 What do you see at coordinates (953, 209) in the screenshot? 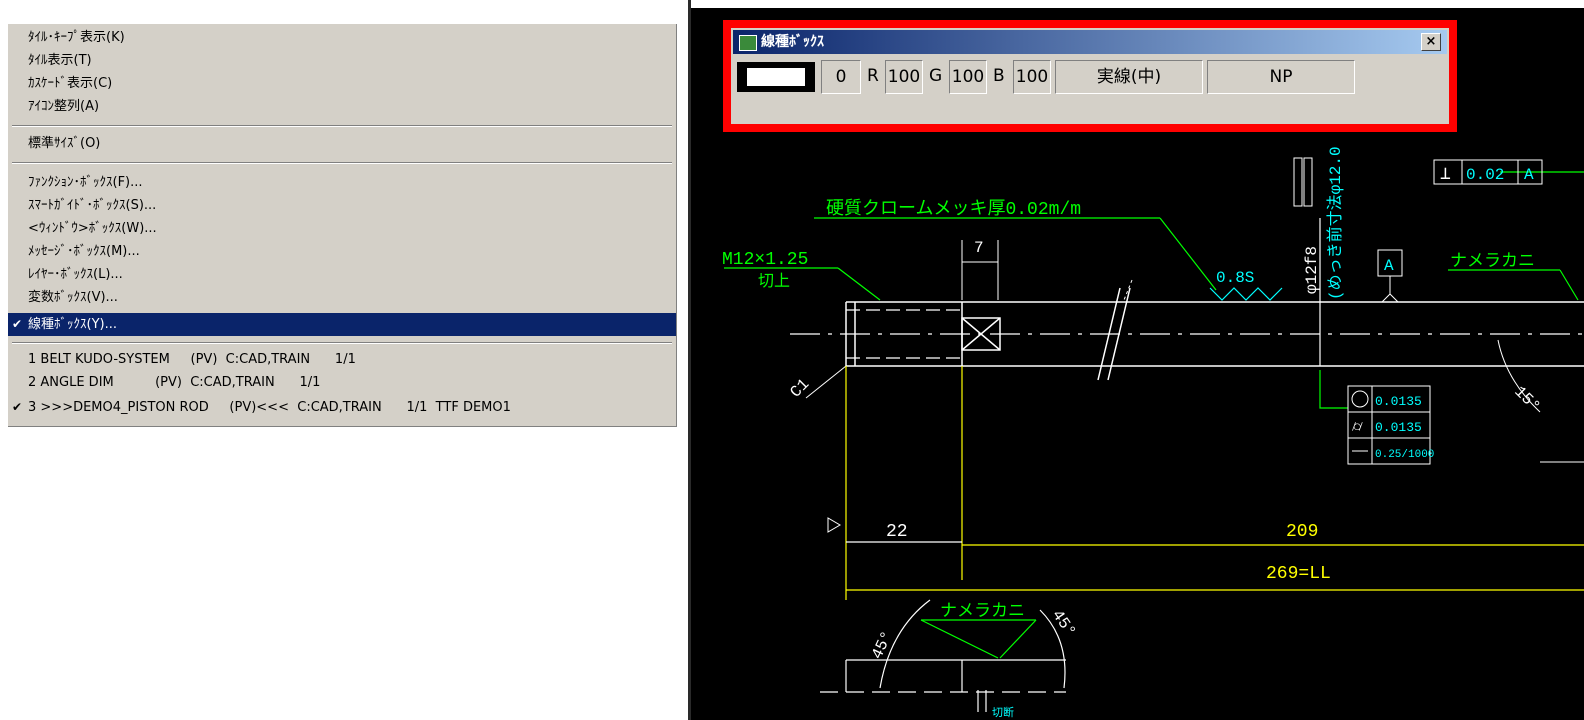
I see `chrome-note: 硬質クロームメッキ厚0.02m/m` at bounding box center [953, 209].